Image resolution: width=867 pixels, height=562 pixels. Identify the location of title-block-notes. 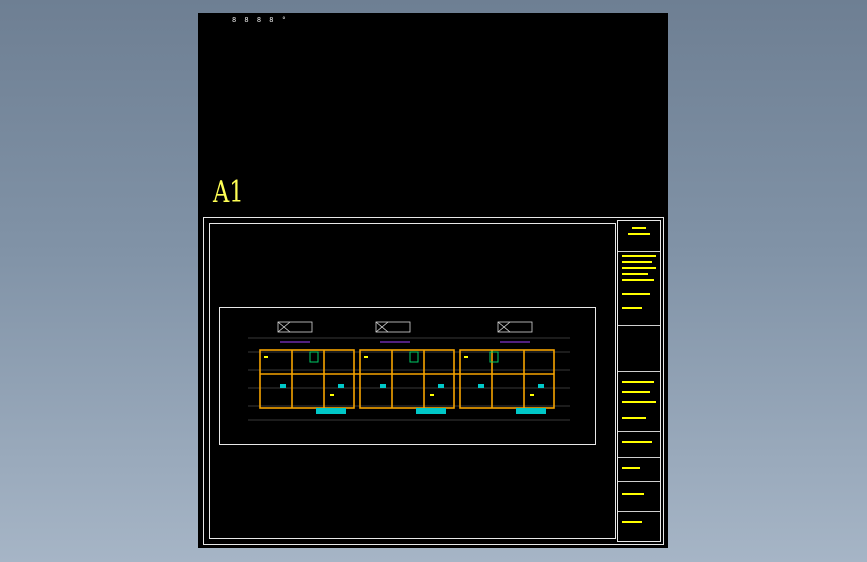
(639, 375).